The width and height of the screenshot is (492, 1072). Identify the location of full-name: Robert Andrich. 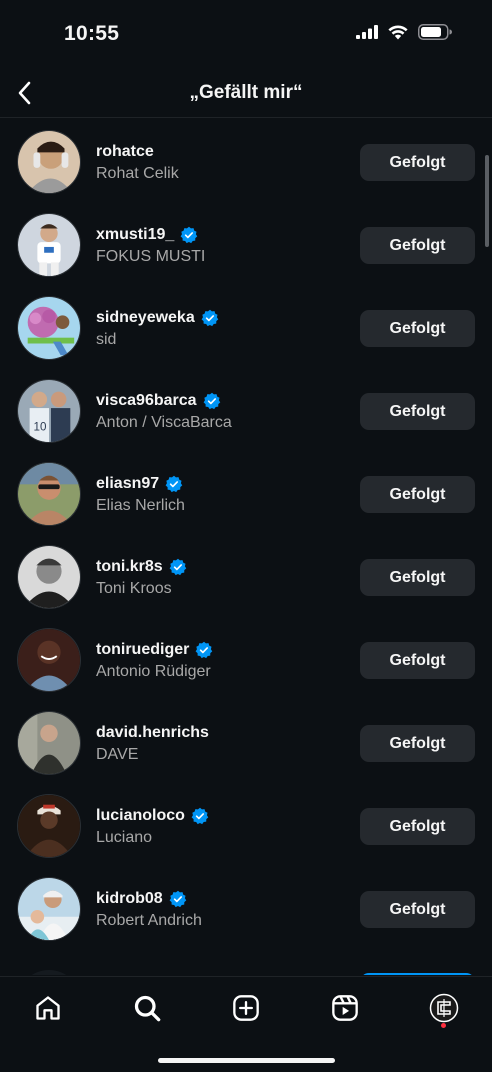
(149, 920).